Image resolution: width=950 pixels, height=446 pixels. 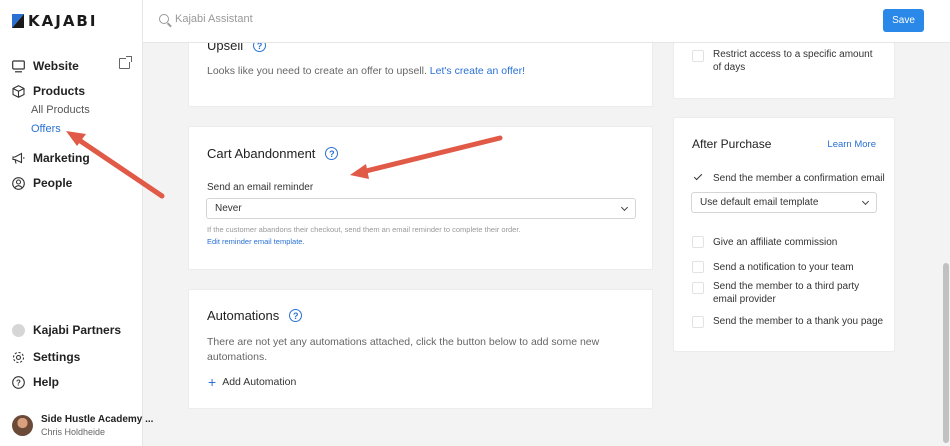 What do you see at coordinates (698, 288) in the screenshot?
I see `third-party-email-checkbox` at bounding box center [698, 288].